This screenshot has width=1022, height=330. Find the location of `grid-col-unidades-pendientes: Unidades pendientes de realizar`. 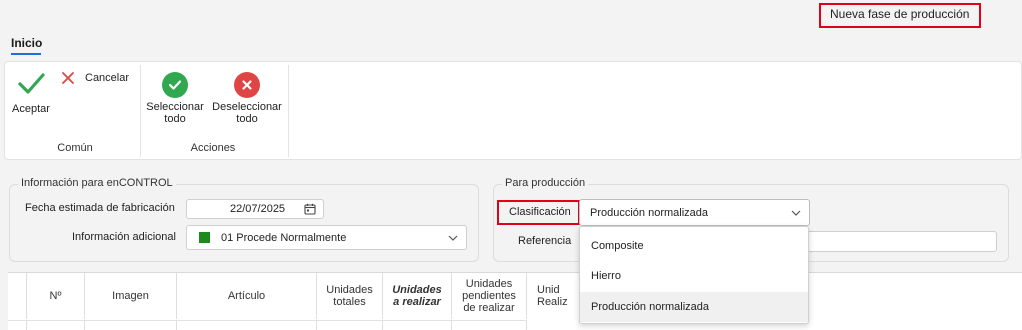

grid-col-unidades-pendientes: Unidades pendientes de realizar is located at coordinates (489, 296).